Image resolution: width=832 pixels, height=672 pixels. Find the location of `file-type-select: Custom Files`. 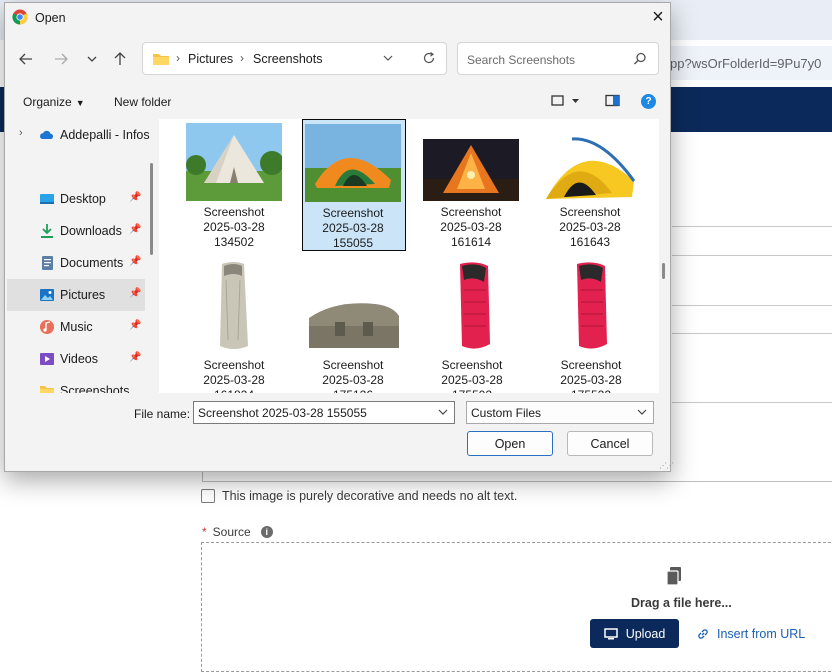

file-type-select: Custom Files is located at coordinates (560, 412).